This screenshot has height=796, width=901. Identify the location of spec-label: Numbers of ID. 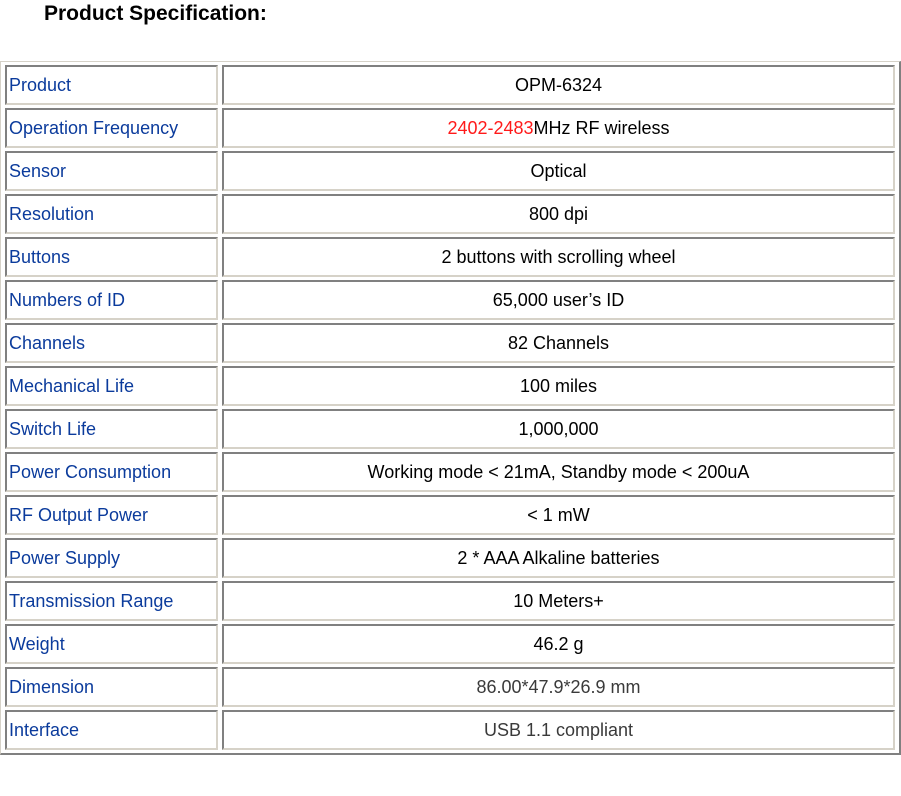
(111, 300).